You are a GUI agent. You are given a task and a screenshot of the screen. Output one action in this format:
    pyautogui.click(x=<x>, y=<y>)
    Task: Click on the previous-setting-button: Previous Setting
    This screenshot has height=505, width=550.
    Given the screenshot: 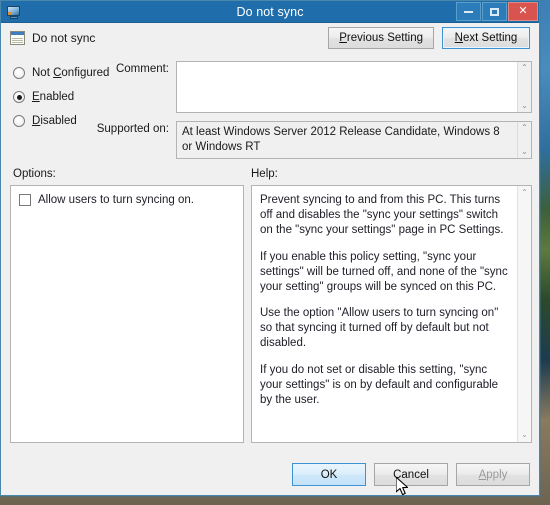 What is the action you would take?
    pyautogui.click(x=381, y=38)
    